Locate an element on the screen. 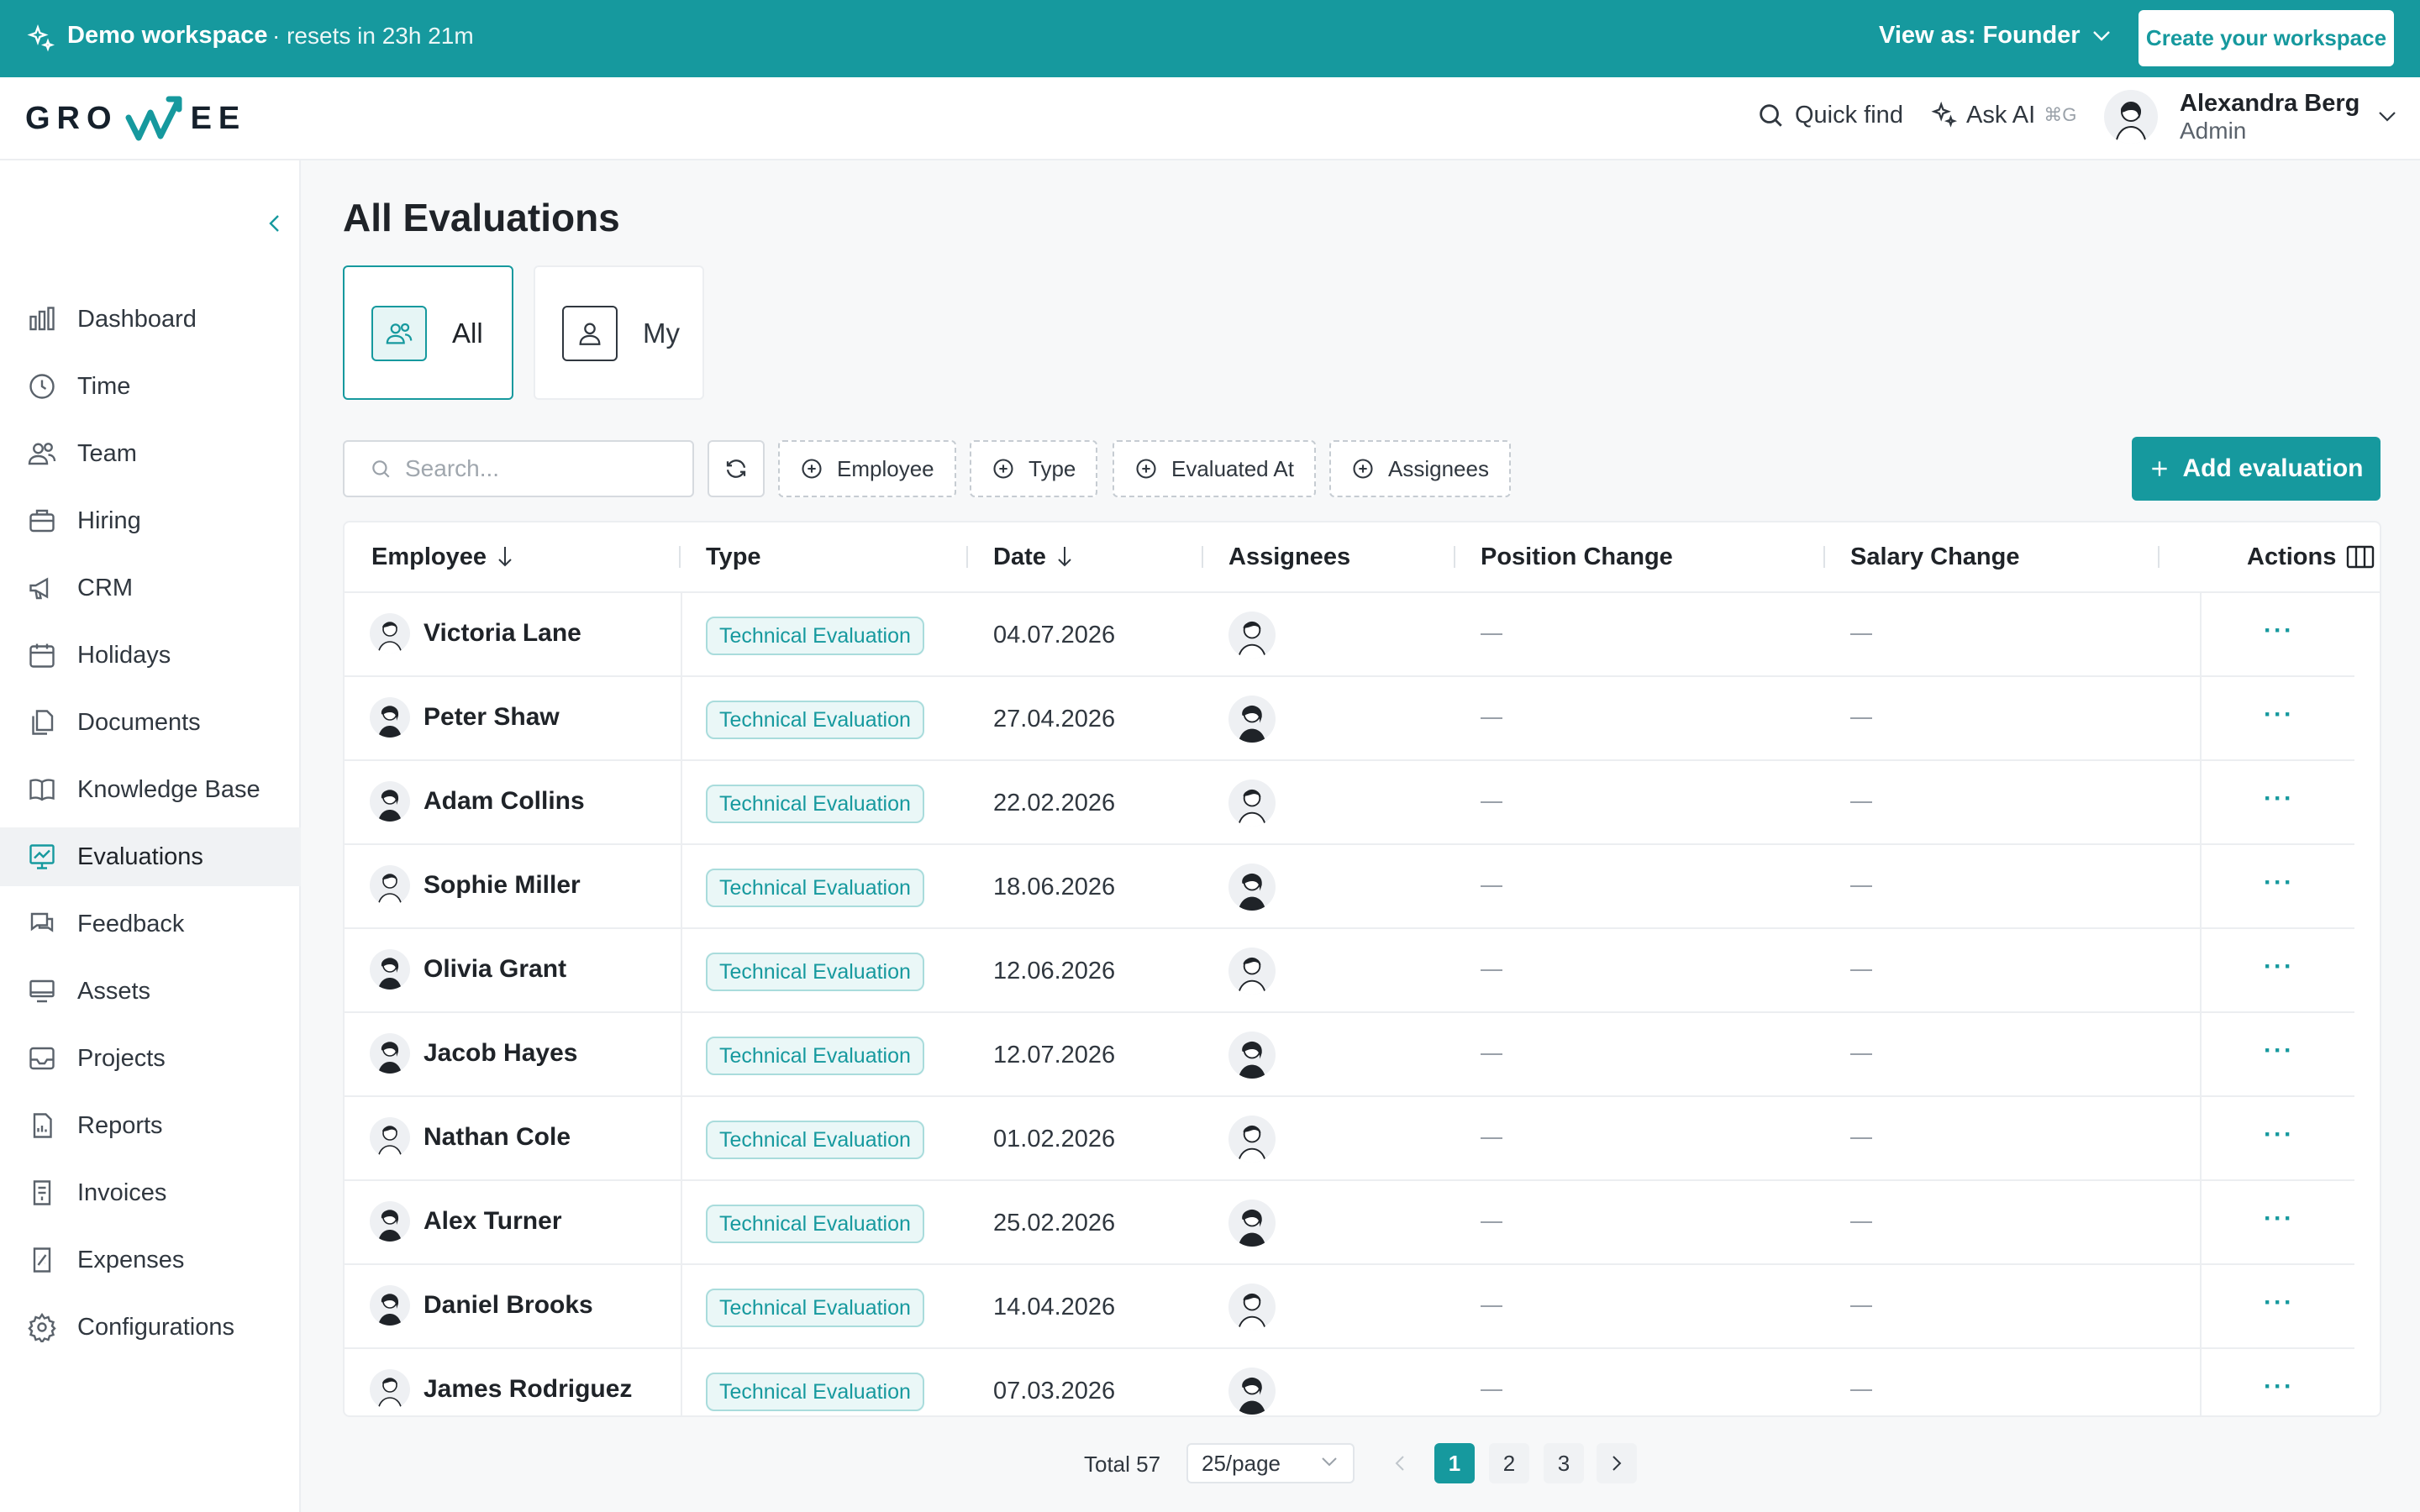  quick-find-button: Quick find is located at coordinates (1829, 115).